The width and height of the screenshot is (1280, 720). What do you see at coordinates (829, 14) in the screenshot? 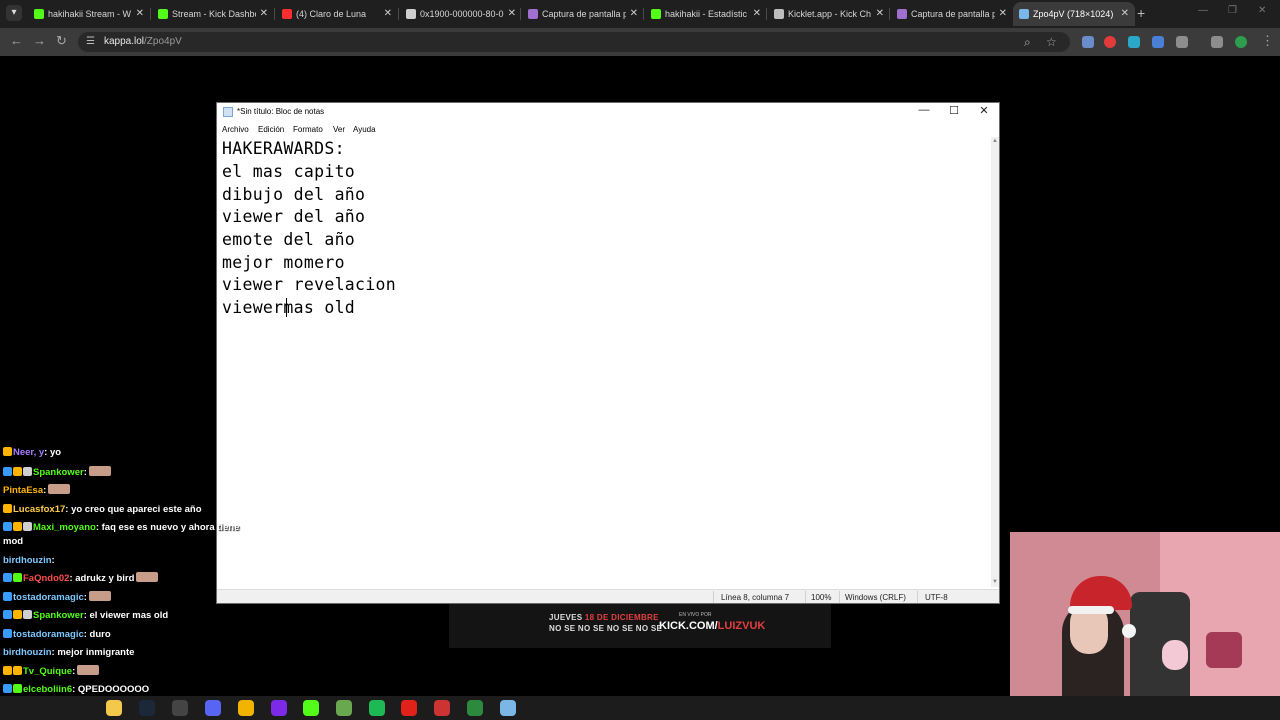
I see `browser-tab: Kicklet.app - Kick Ch ✕` at bounding box center [829, 14].